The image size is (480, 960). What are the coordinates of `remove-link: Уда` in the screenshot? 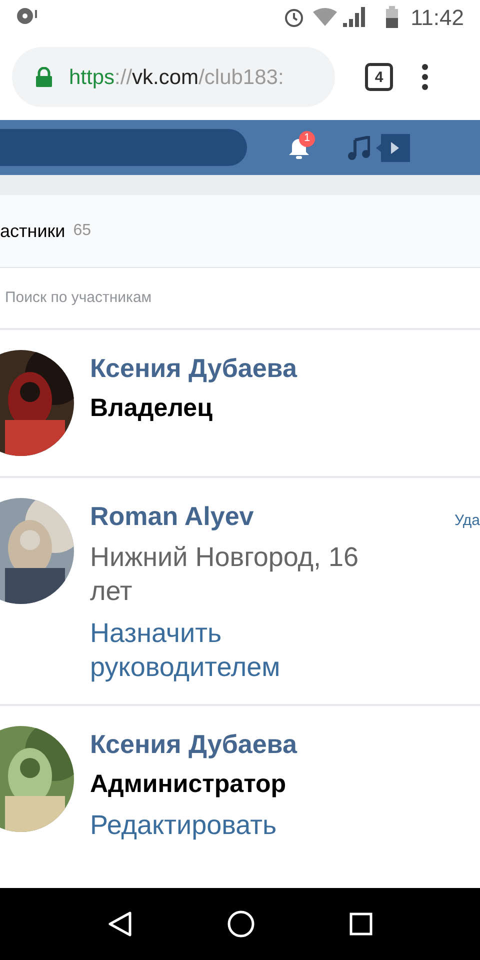 It's located at (467, 521).